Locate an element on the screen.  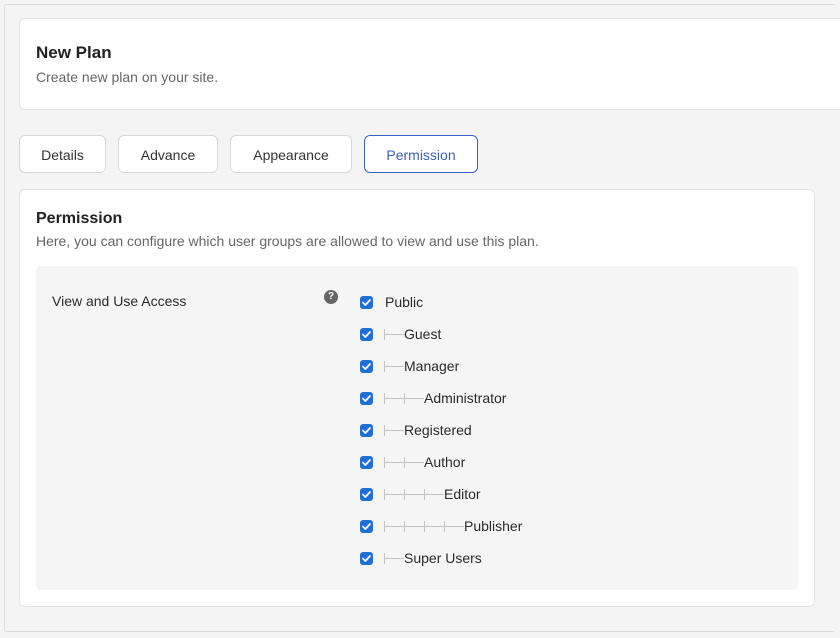
tab-details: Details is located at coordinates (62, 154).